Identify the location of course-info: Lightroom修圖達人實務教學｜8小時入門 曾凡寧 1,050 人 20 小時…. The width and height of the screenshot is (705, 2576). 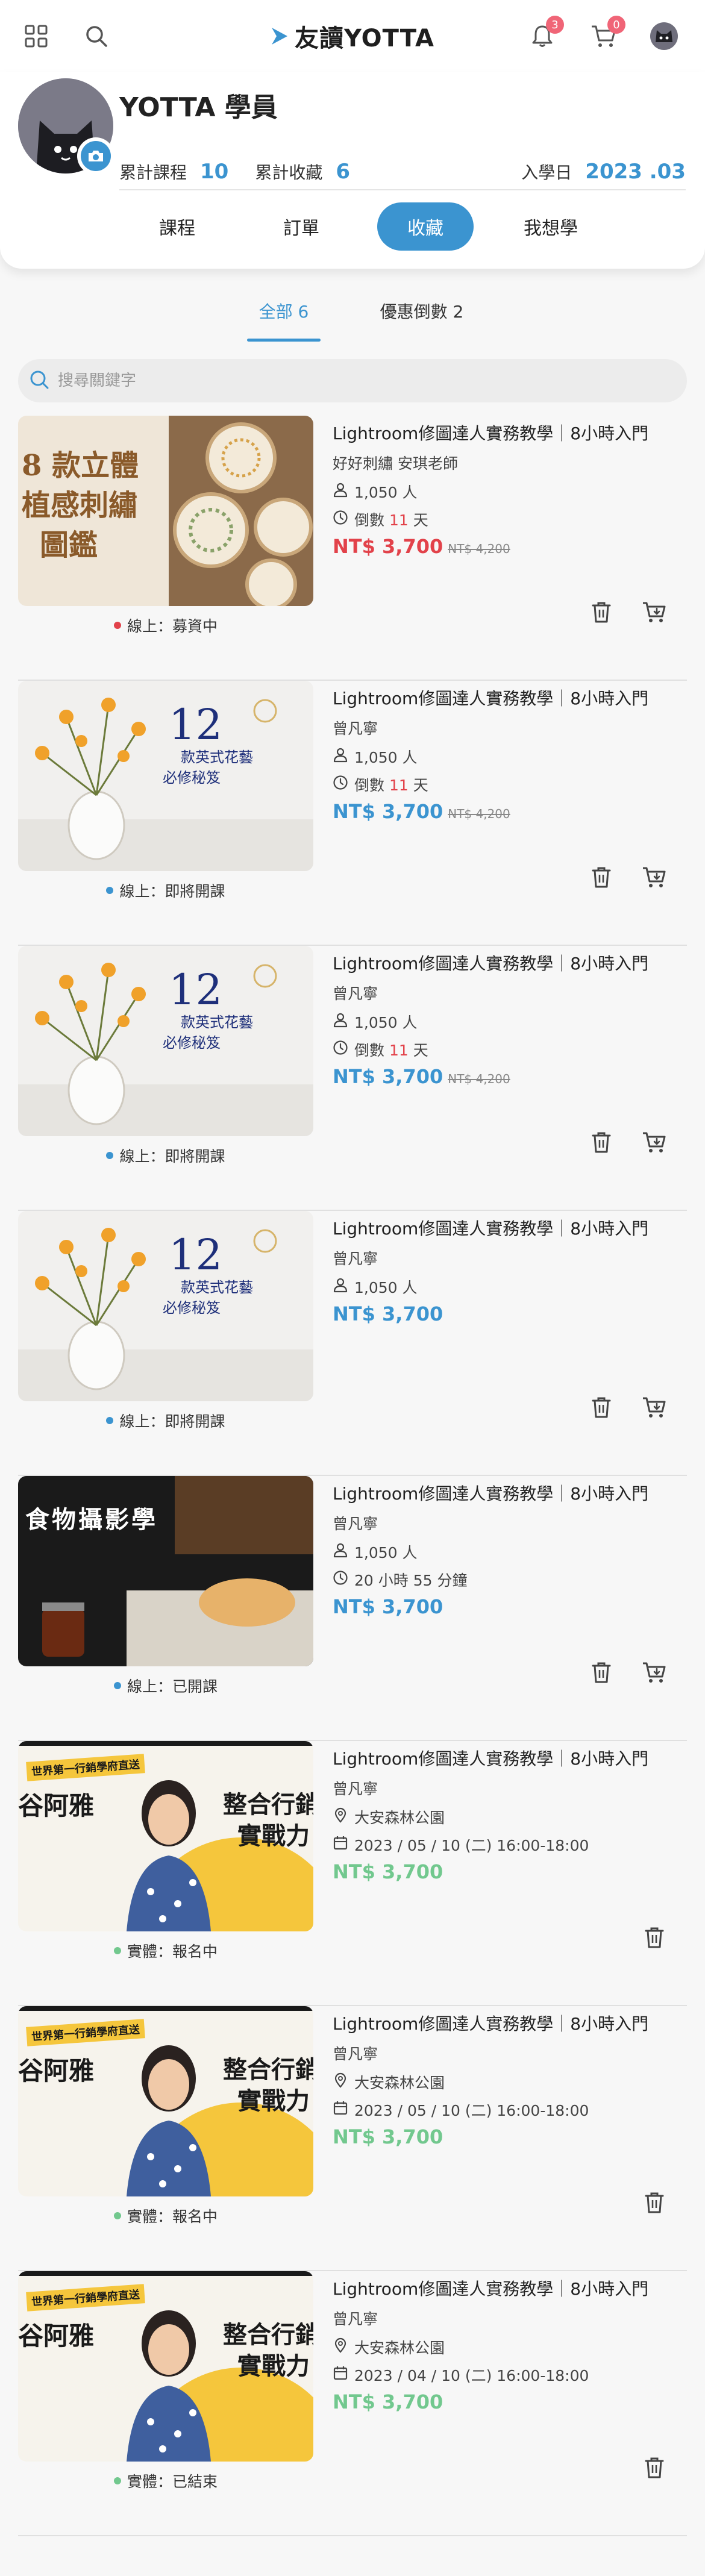
(510, 1550).